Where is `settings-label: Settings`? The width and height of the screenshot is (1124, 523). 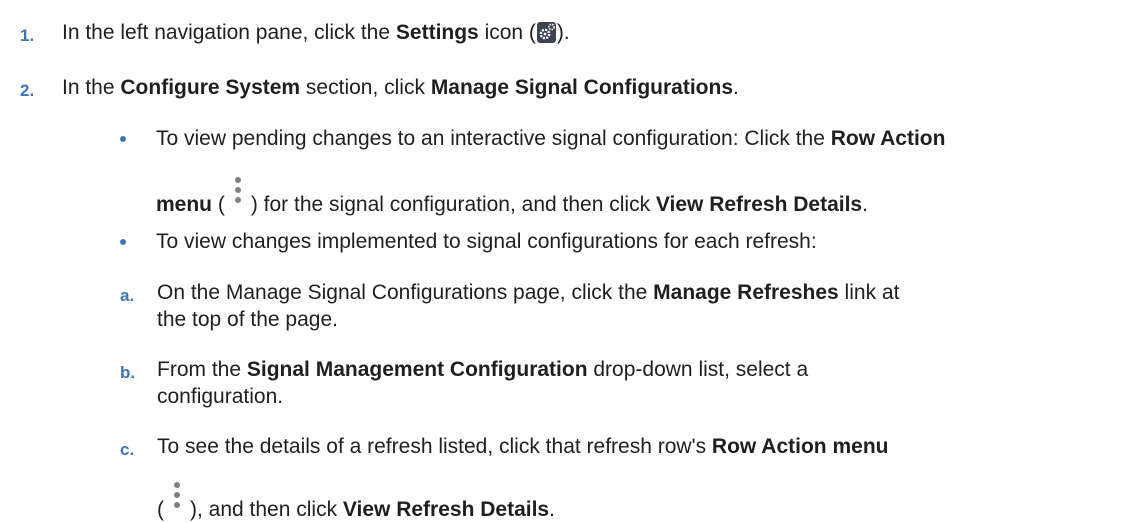
settings-label: Settings is located at coordinates (437, 32).